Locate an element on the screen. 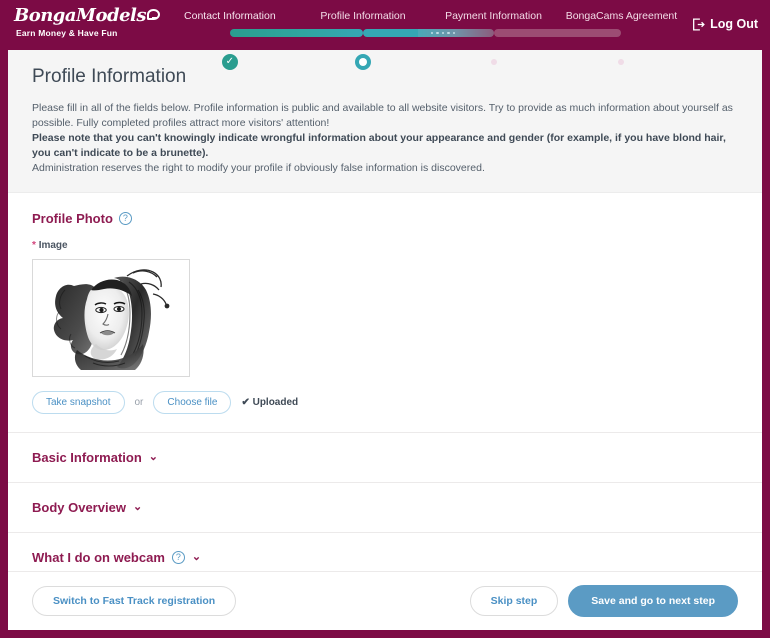 This screenshot has width=770, height=638. brand-wordmark: BongaModels is located at coordinates (87, 16).